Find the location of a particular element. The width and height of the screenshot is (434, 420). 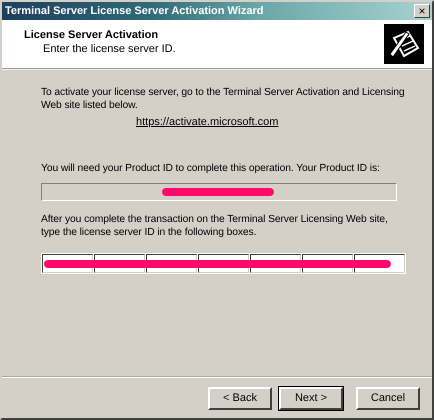

window-title: Terminal Server License Server Activation Wizard is located at coordinates (134, 11).